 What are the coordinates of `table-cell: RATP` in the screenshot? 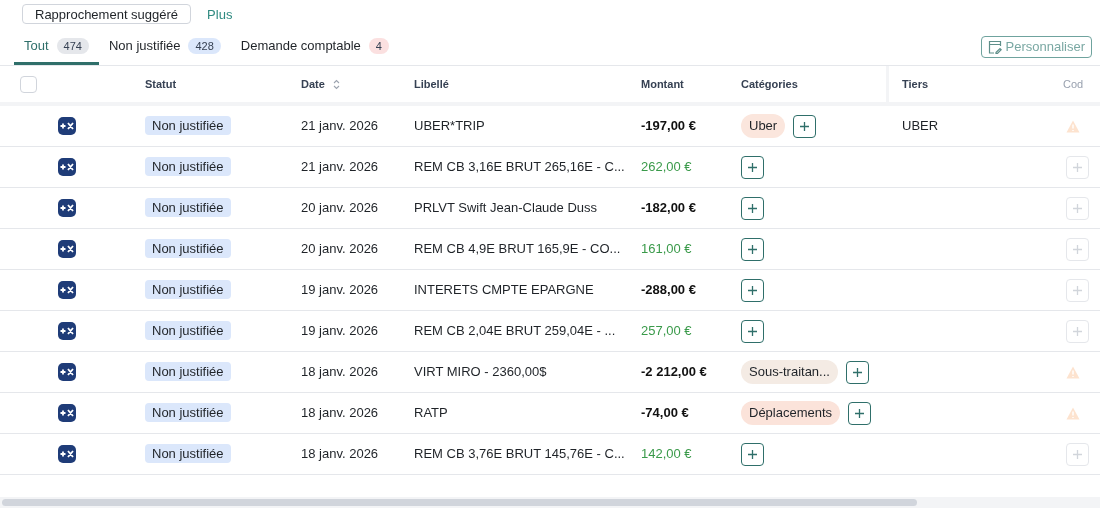 It's located at (431, 413).